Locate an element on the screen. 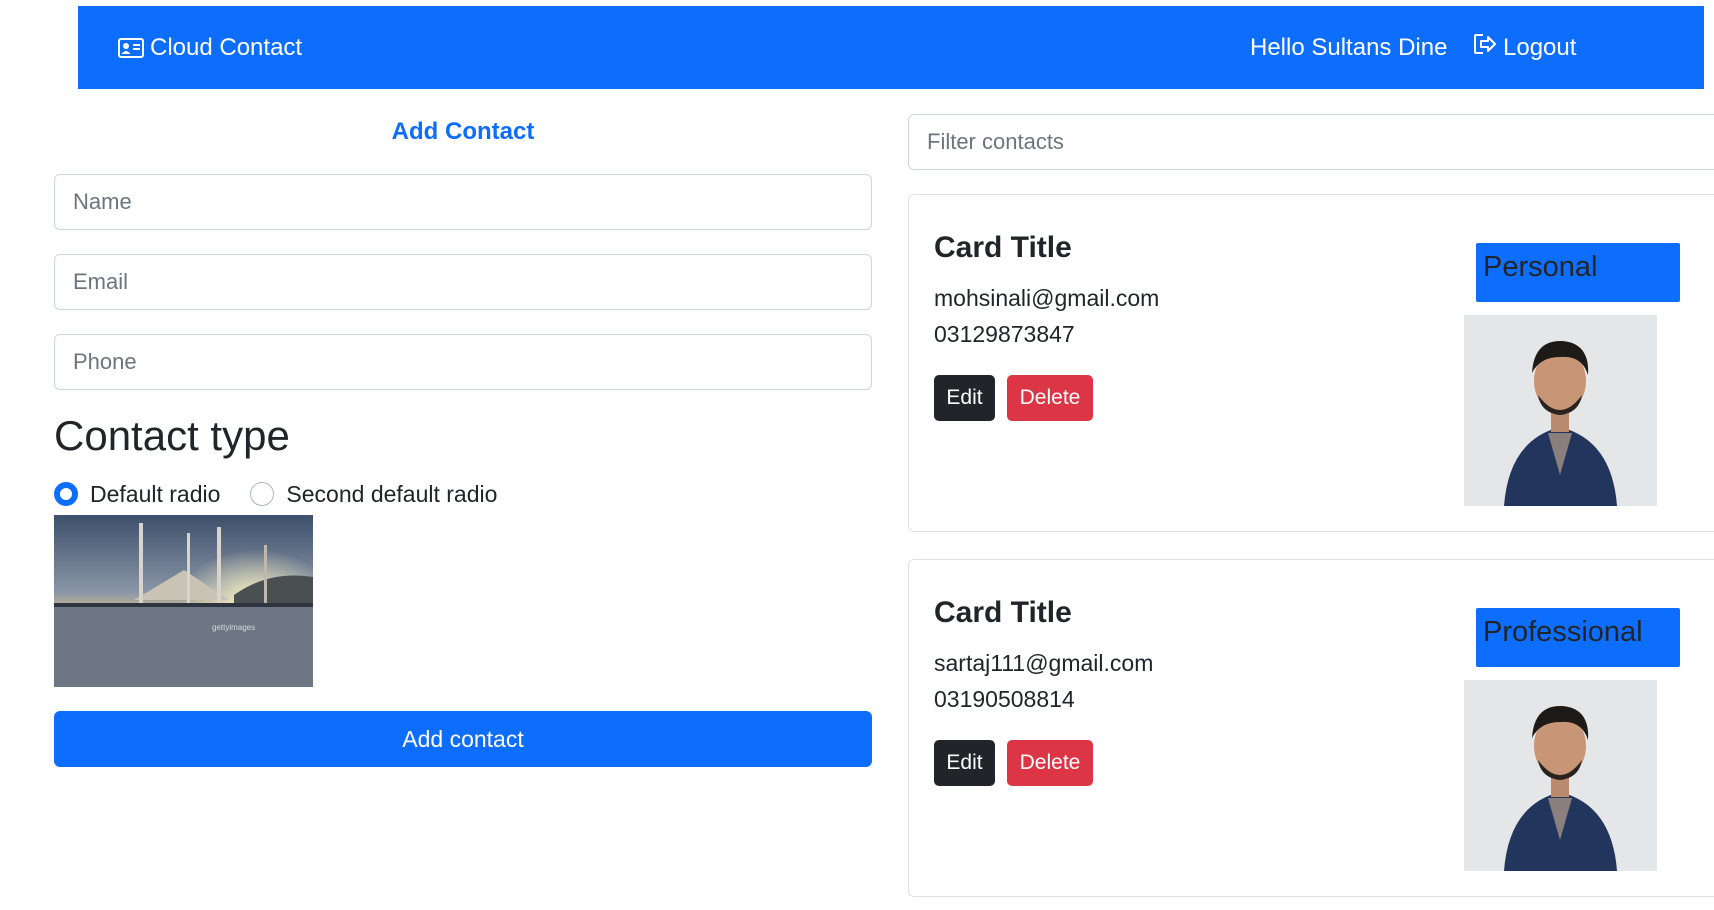  card-phone: 03129873847 is located at coordinates (1004, 334).